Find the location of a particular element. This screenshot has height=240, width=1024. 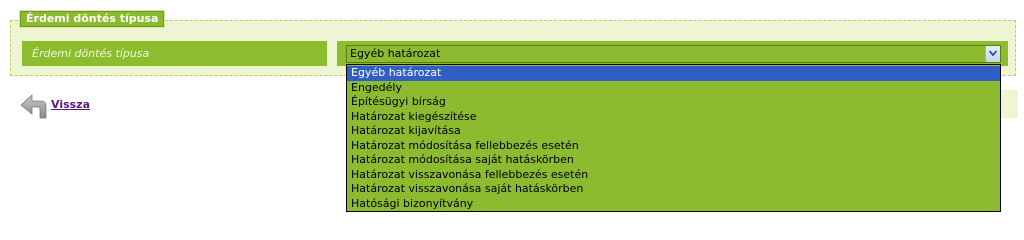

select-current-value: Egyéb határozat is located at coordinates (395, 53).